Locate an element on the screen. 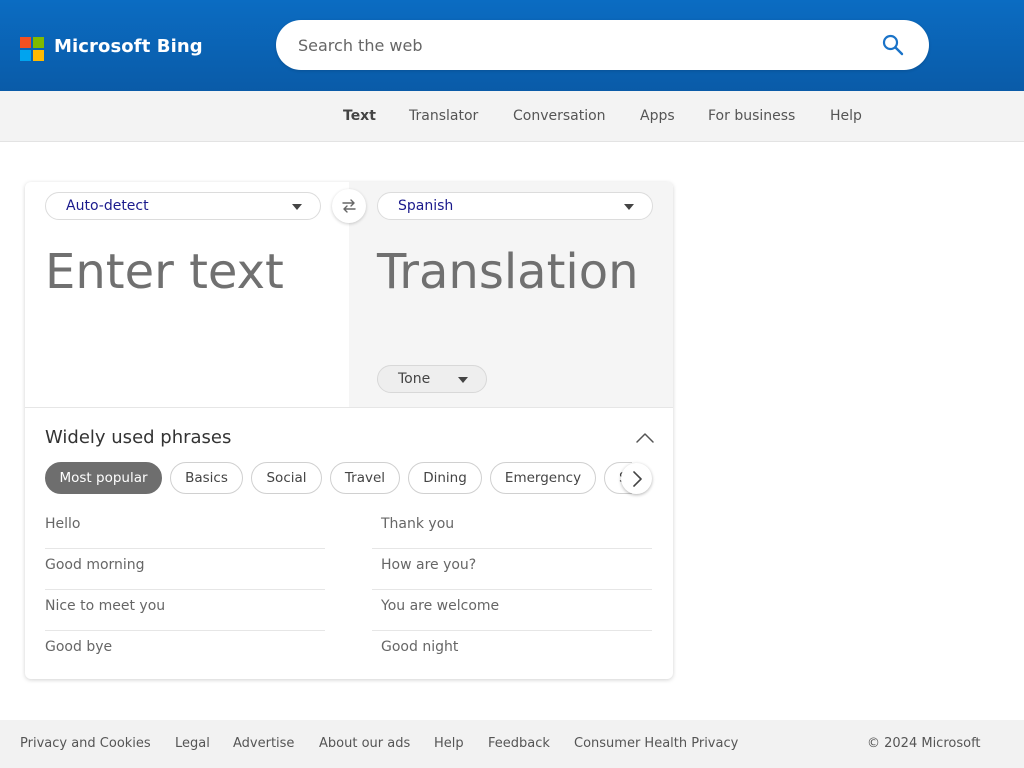 This screenshot has height=768, width=1024. logo-square-blue is located at coordinates (25, 55).